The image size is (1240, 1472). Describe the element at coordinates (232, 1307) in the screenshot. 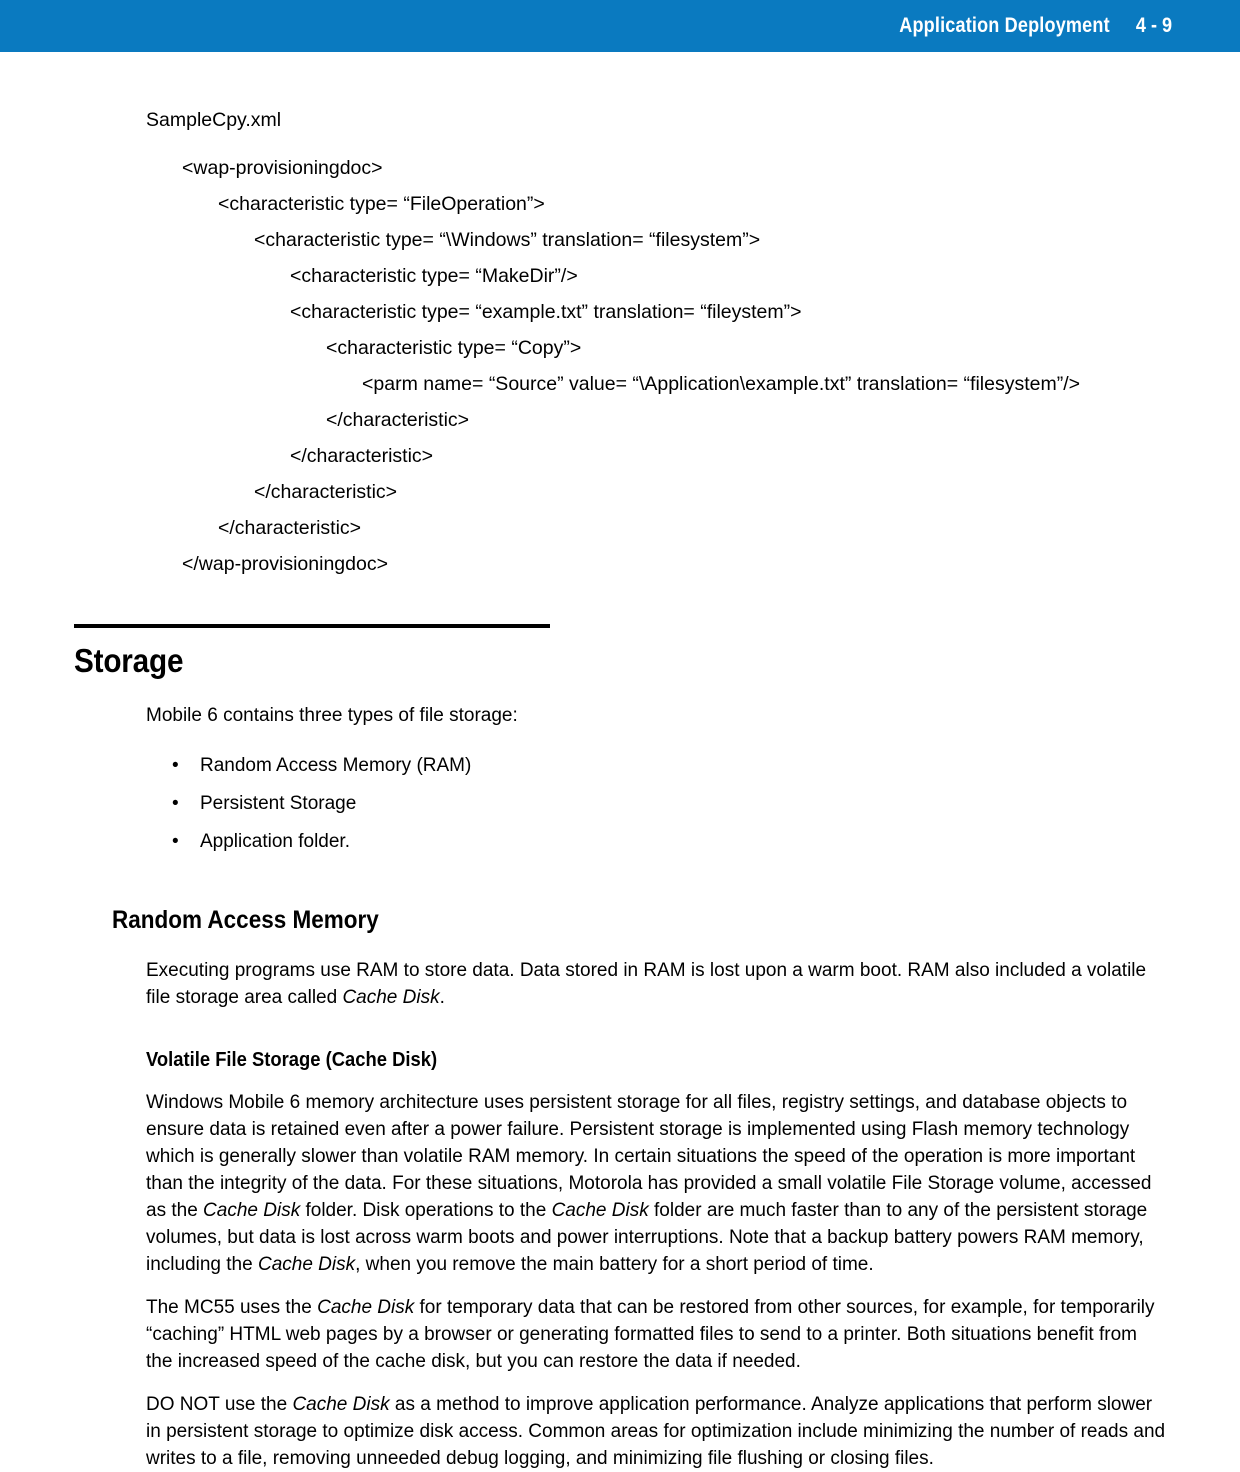

I see `cd-p2-text-a: The MC55 uses the` at that location.